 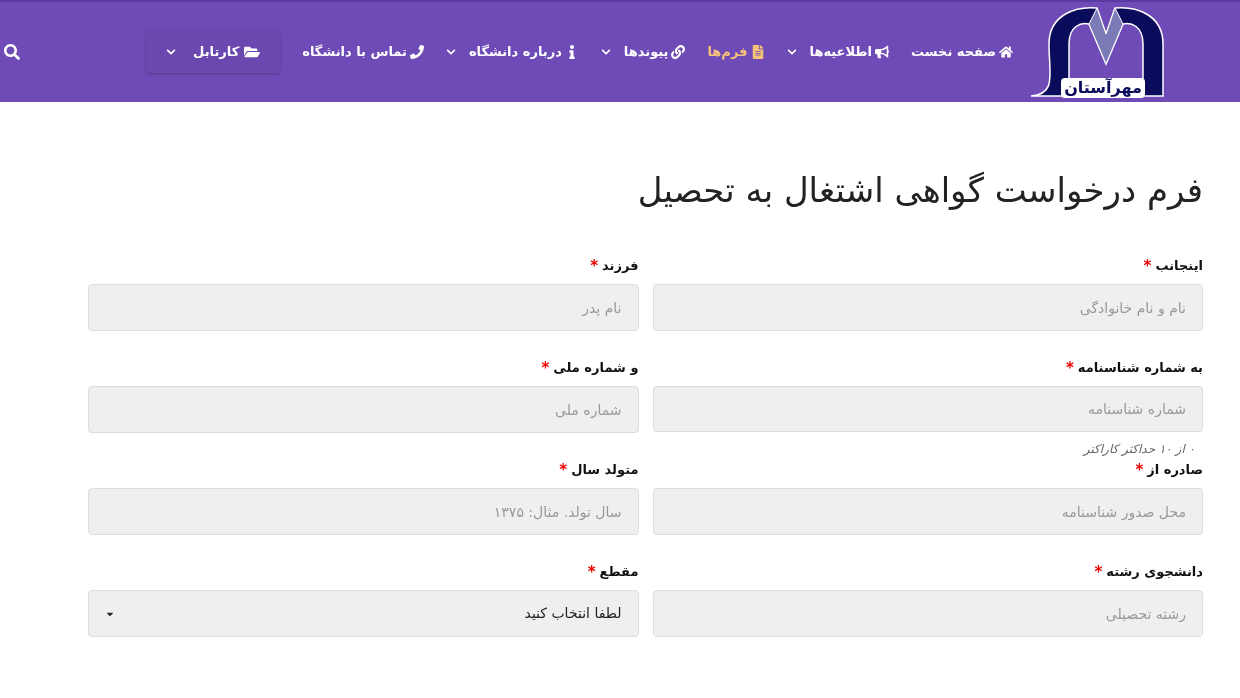 What do you see at coordinates (1006, 52) in the screenshot?
I see `home-icon` at bounding box center [1006, 52].